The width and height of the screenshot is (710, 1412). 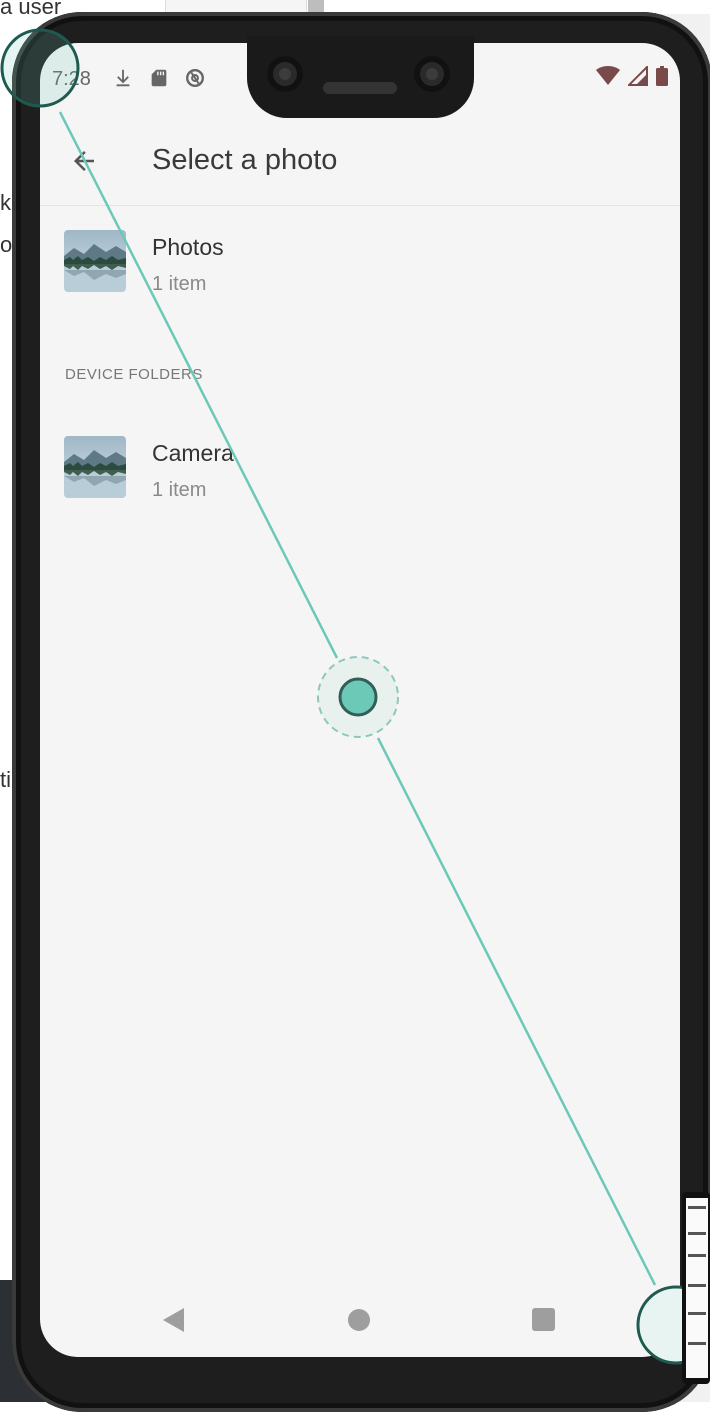 I want to click on mini-preview-content, so click(x=697, y=1288).